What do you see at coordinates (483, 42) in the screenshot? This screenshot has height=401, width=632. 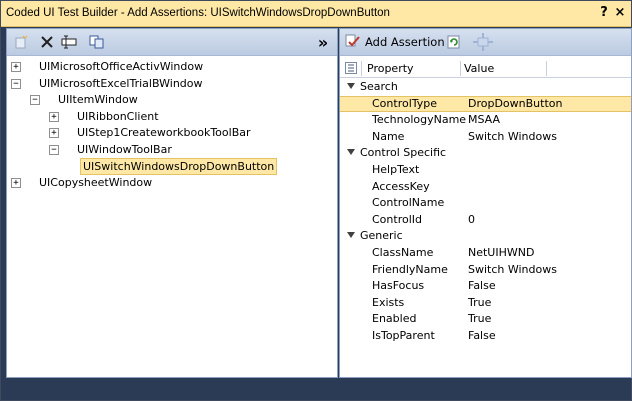 I see `crosshair-icon` at bounding box center [483, 42].